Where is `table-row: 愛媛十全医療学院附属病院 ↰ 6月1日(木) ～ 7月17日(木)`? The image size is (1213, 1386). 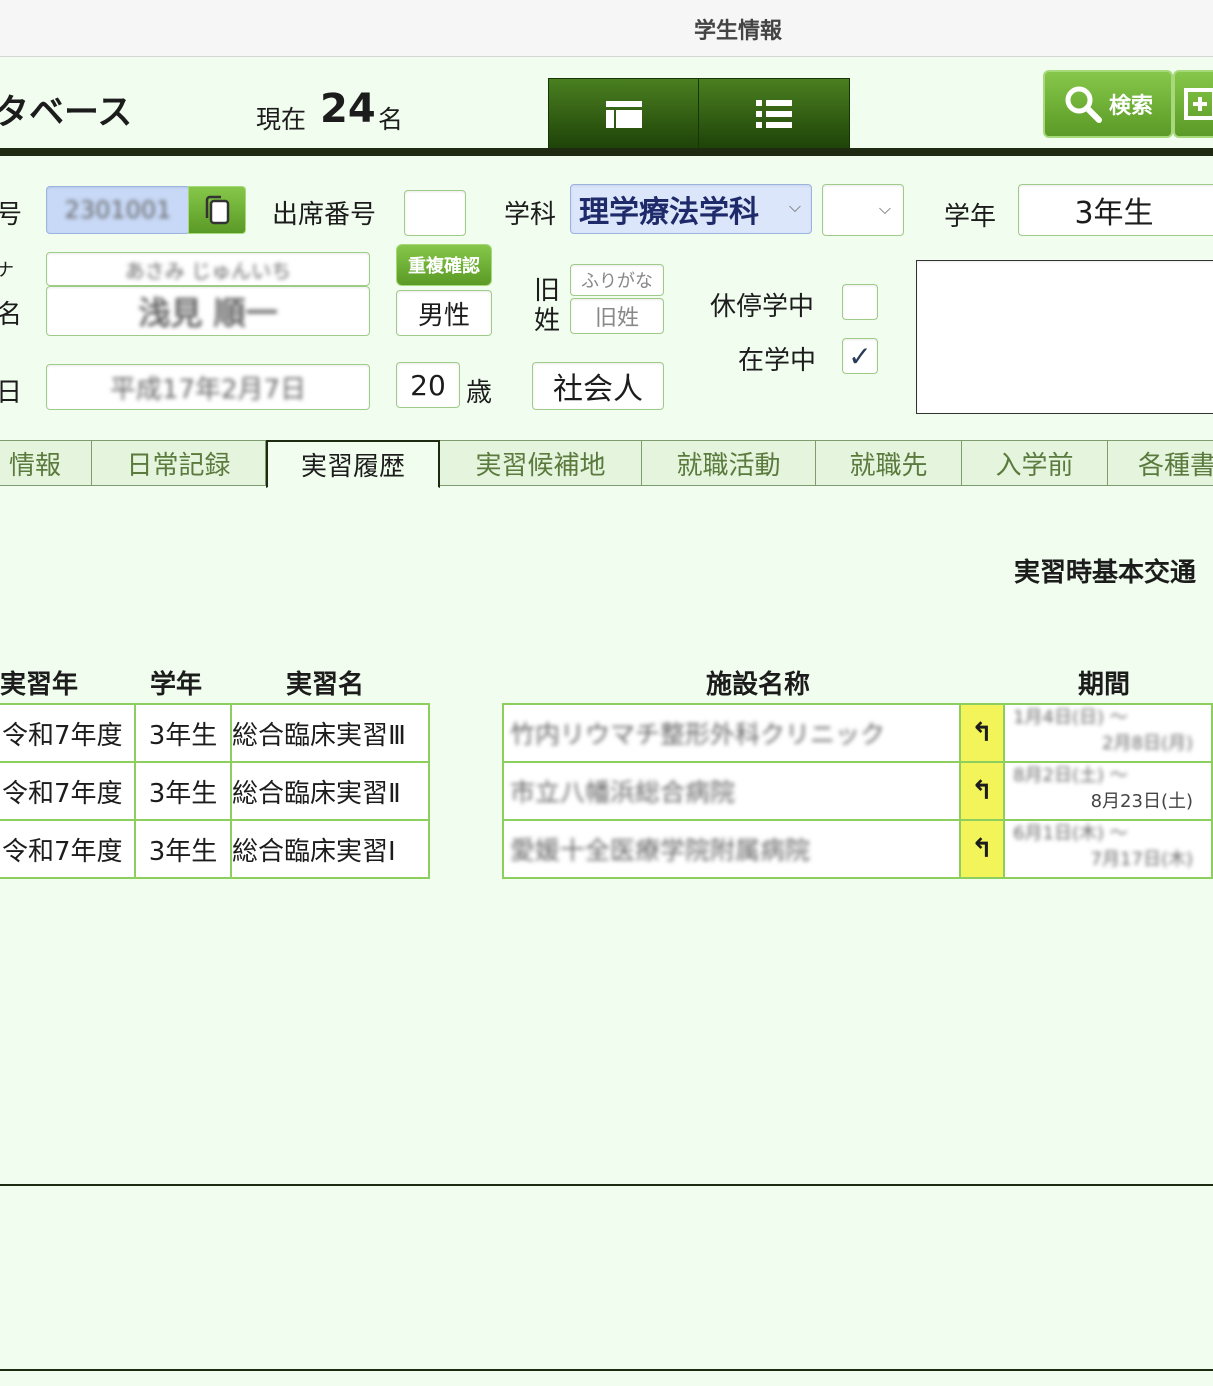 table-row: 愛媛十全医療学院附属病院 ↰ 6月1日(木) ～ 7月17日(木) is located at coordinates (857, 849).